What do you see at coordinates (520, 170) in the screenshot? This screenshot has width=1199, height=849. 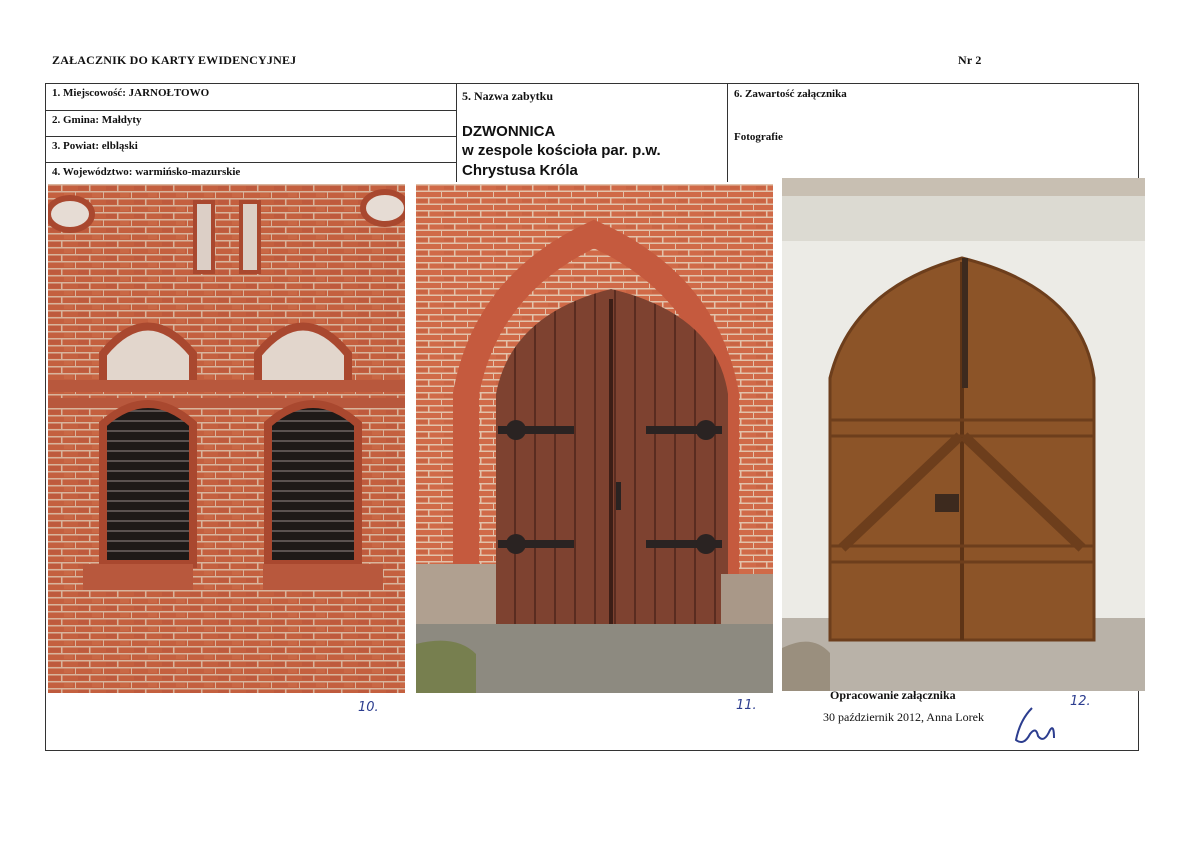 I see `monument-subtitle-2: Chrystusa Króla` at bounding box center [520, 170].